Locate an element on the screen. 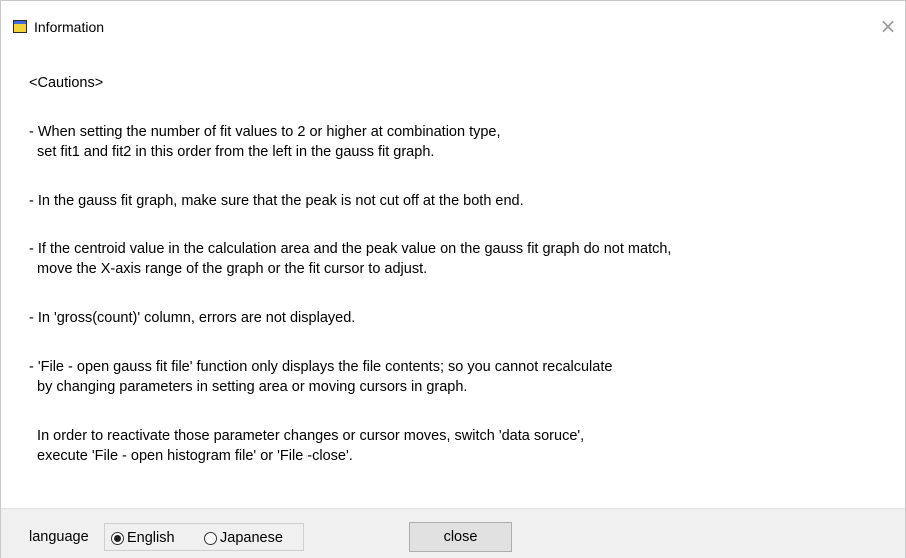 The height and width of the screenshot is (558, 906). language-label: language is located at coordinates (59, 537).